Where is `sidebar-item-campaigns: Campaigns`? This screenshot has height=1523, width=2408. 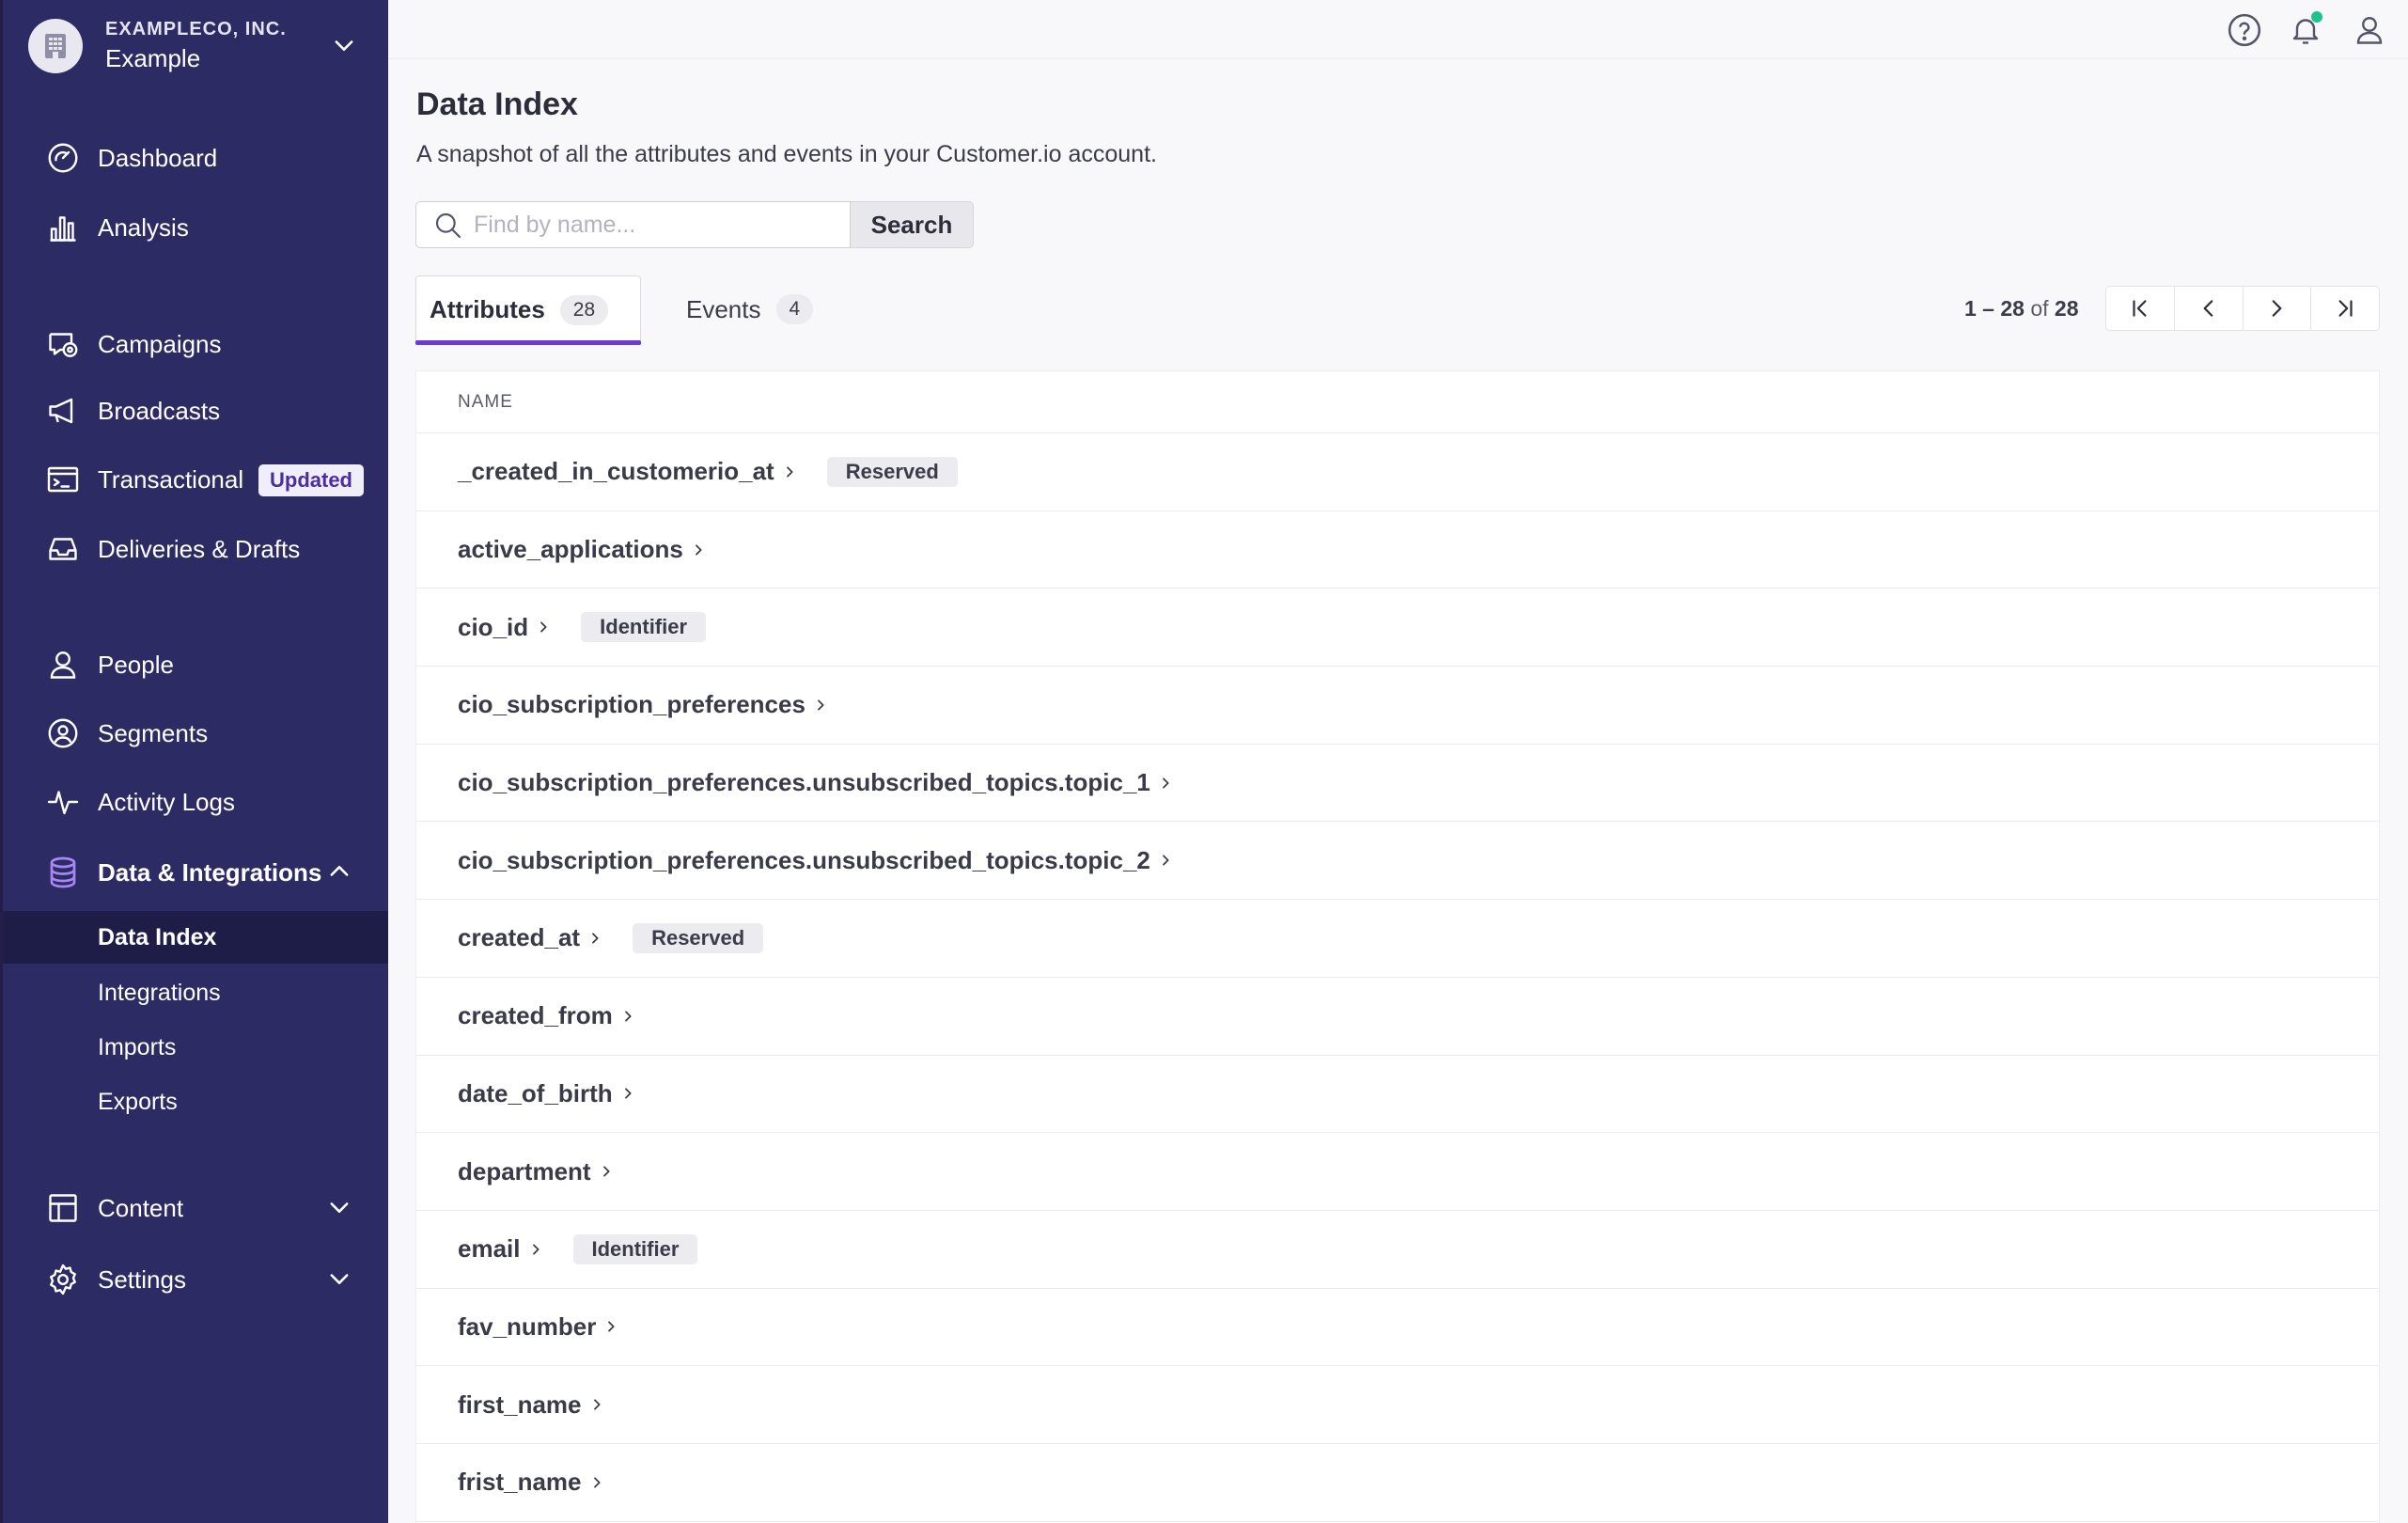 sidebar-item-campaigns: Campaigns is located at coordinates (194, 344).